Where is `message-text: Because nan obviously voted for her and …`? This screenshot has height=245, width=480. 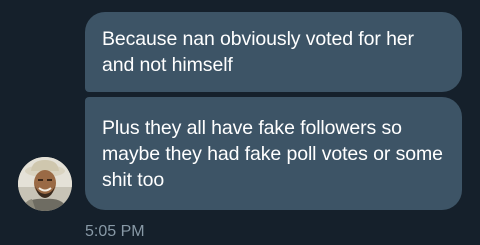
message-text: Because nan obviously voted for her and … is located at coordinates (258, 52).